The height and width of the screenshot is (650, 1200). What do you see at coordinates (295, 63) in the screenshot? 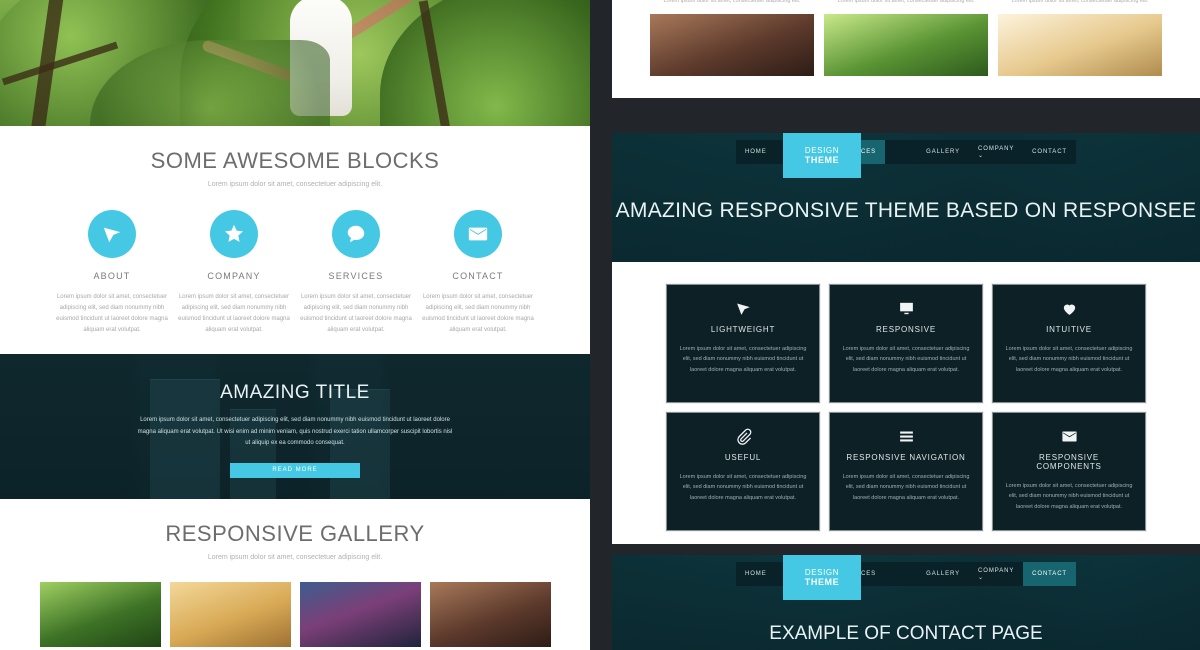
I see `hero-forest-photo` at bounding box center [295, 63].